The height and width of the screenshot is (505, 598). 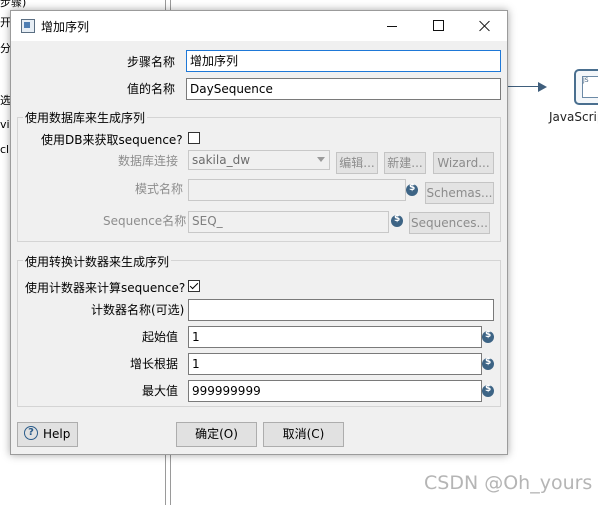 I want to click on background-fragment: cl, so click(x=5, y=149).